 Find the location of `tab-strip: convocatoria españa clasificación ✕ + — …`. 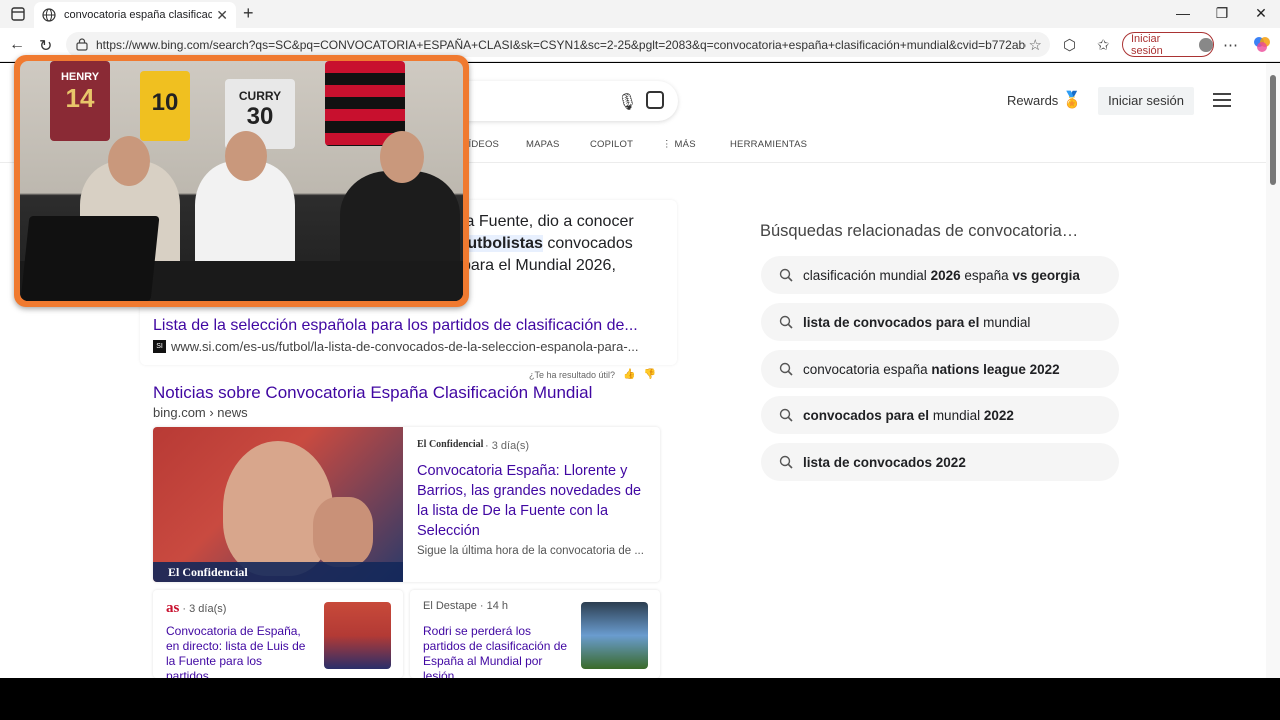

tab-strip: convocatoria españa clasificación ✕ + — … is located at coordinates (640, 14).